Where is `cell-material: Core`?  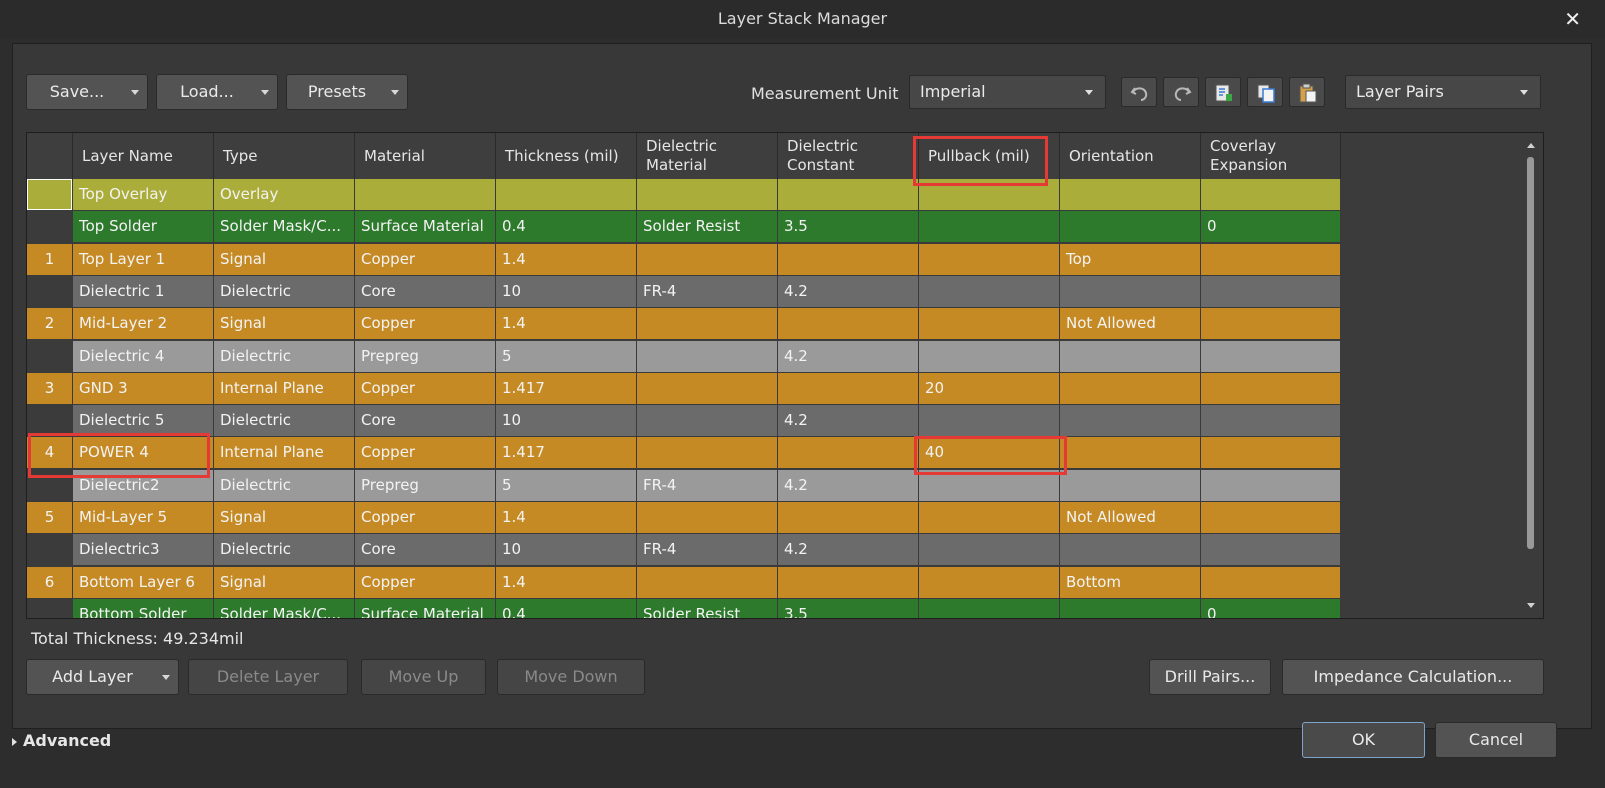 cell-material: Core is located at coordinates (425, 421).